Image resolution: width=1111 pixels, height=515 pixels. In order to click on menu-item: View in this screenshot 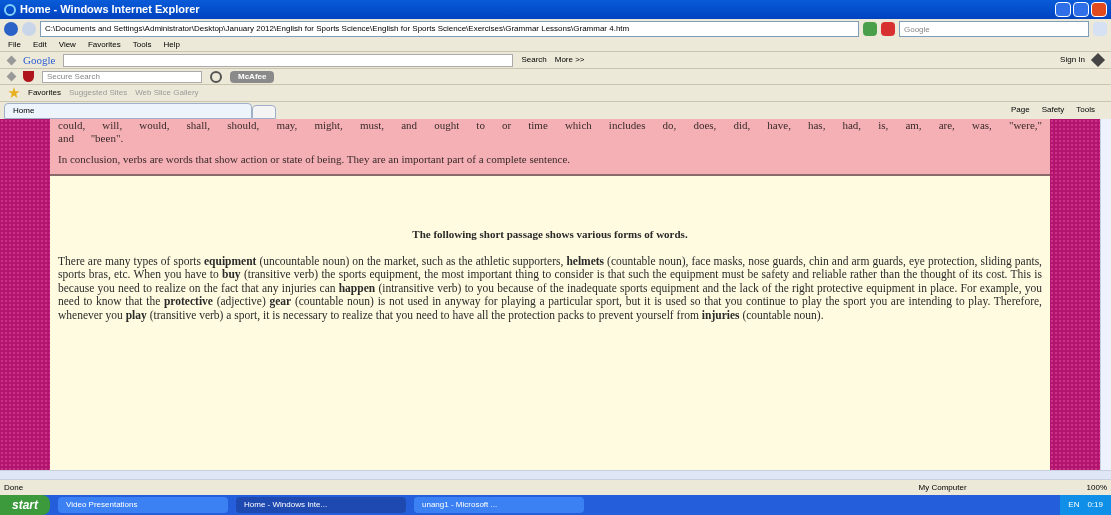, I will do `click(67, 45)`.